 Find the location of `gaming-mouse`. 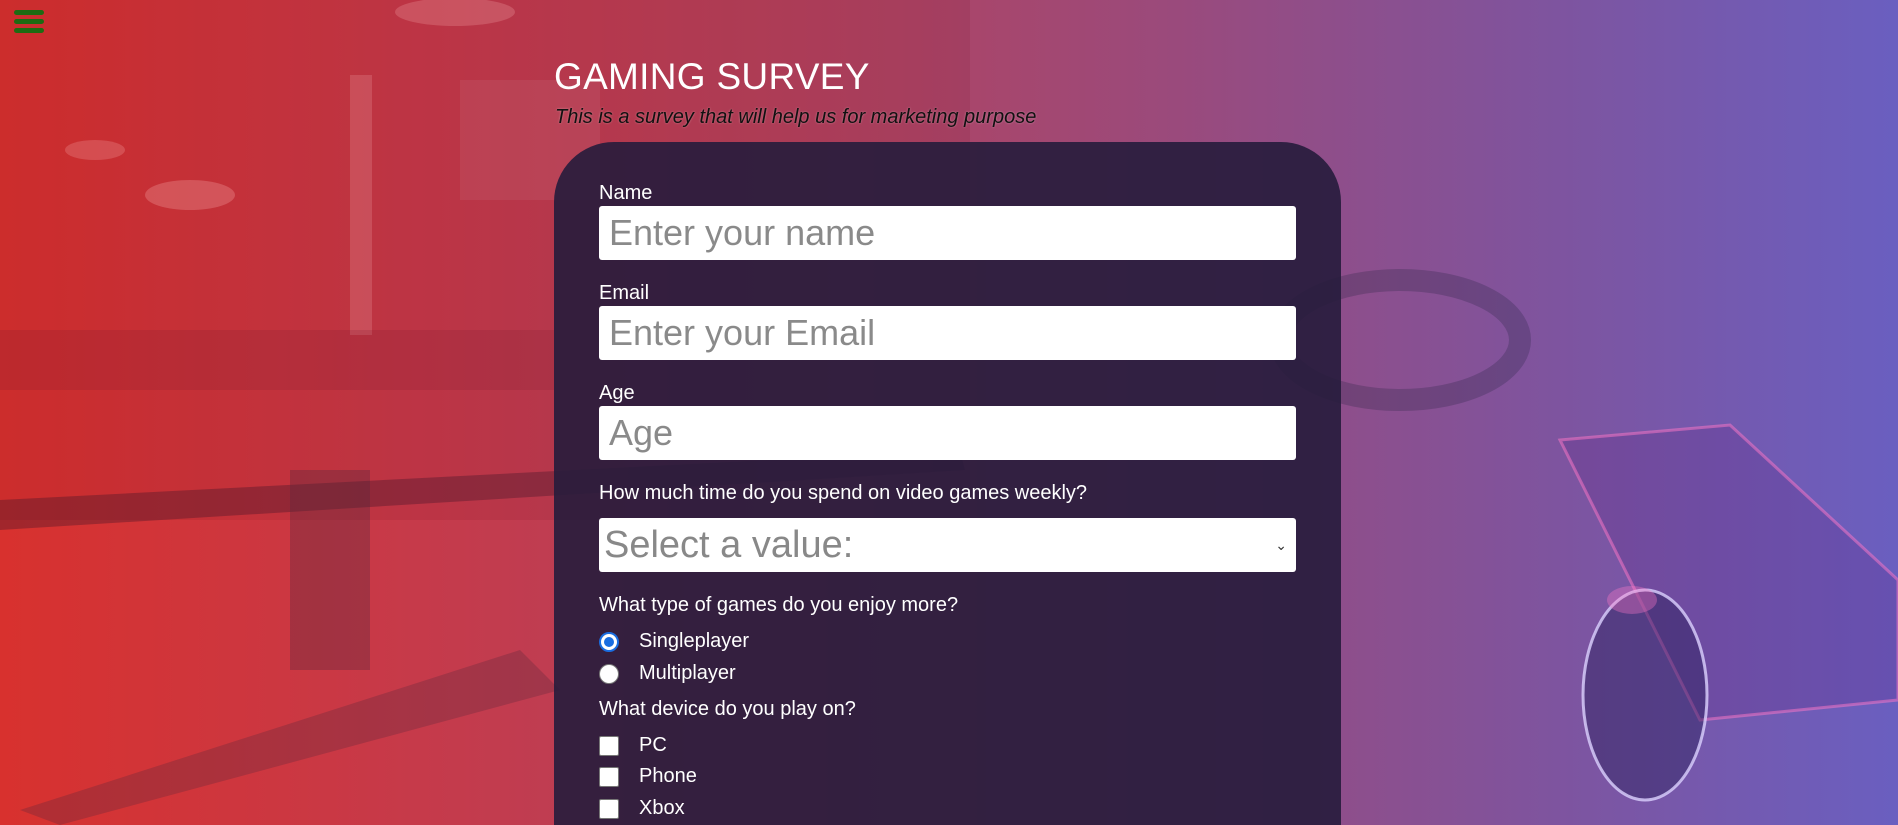

gaming-mouse is located at coordinates (1645, 695).